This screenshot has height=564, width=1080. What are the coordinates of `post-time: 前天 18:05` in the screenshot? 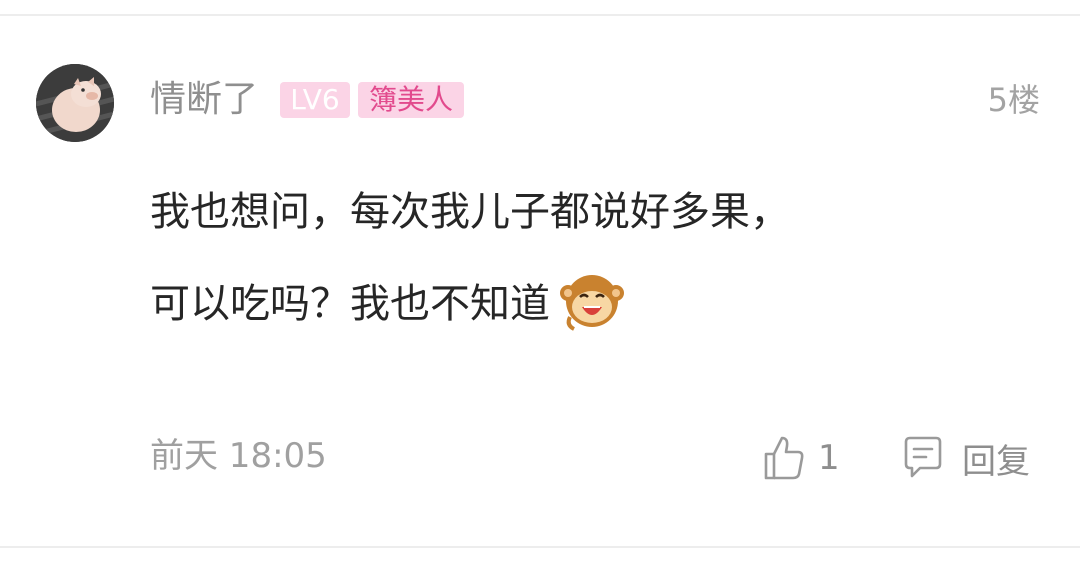 It's located at (238, 456).